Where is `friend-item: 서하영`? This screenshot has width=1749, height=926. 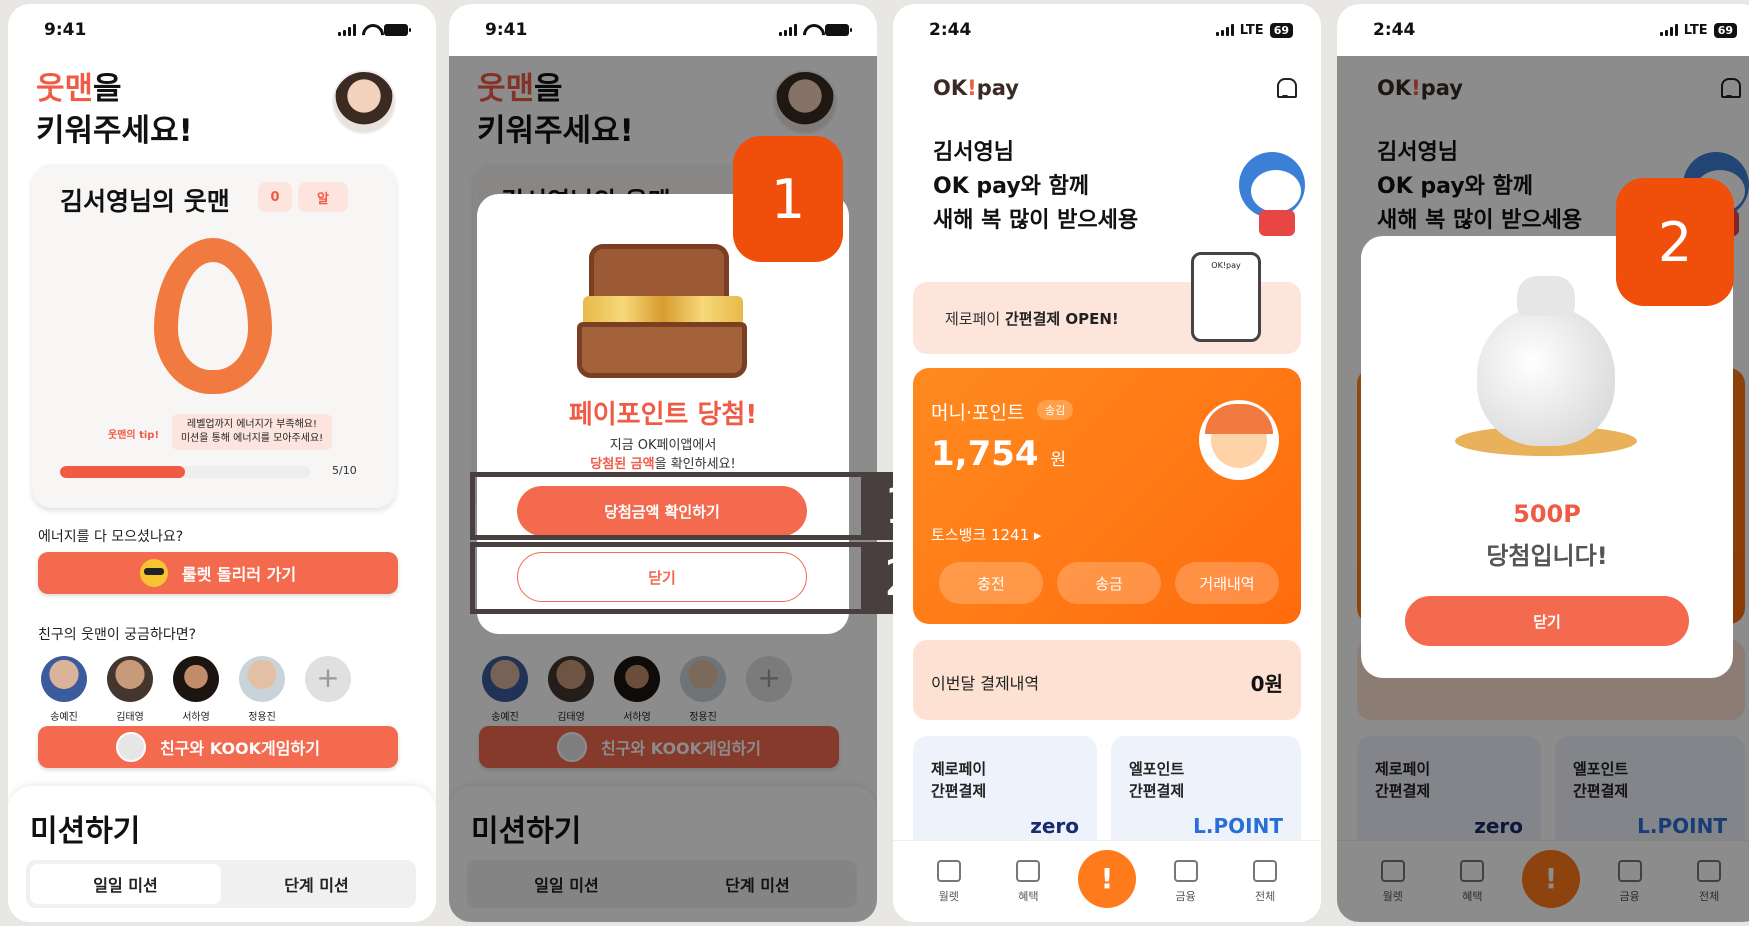 friend-item: 서하영 is located at coordinates (196, 689).